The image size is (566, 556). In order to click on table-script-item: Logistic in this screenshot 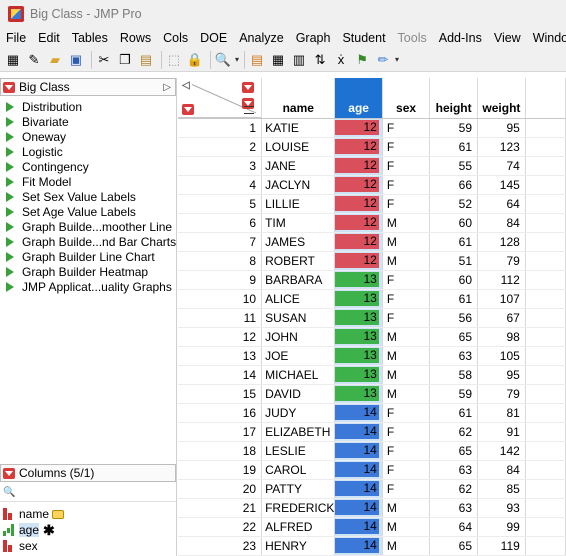, I will do `click(88, 151)`.